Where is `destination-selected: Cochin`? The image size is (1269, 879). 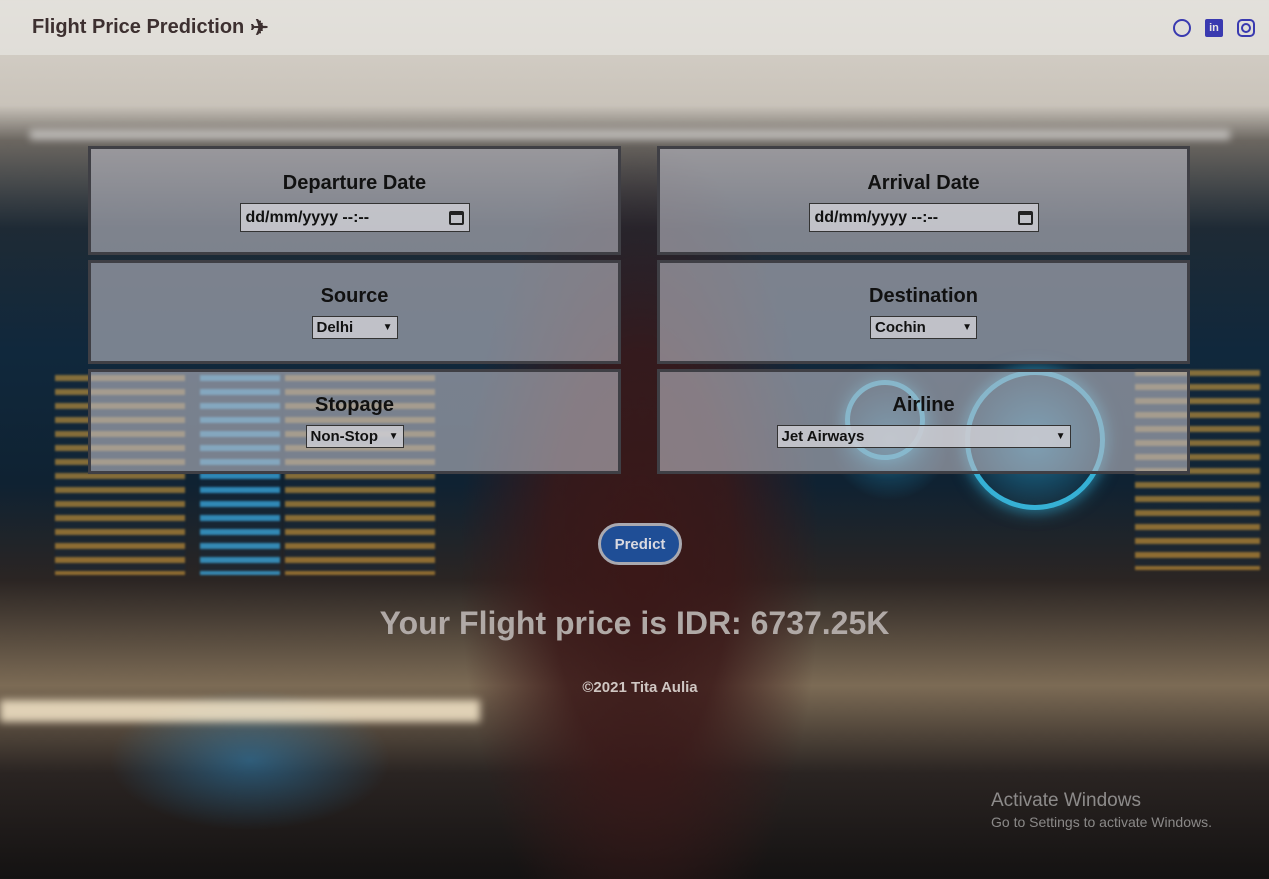 destination-selected: Cochin is located at coordinates (900, 327).